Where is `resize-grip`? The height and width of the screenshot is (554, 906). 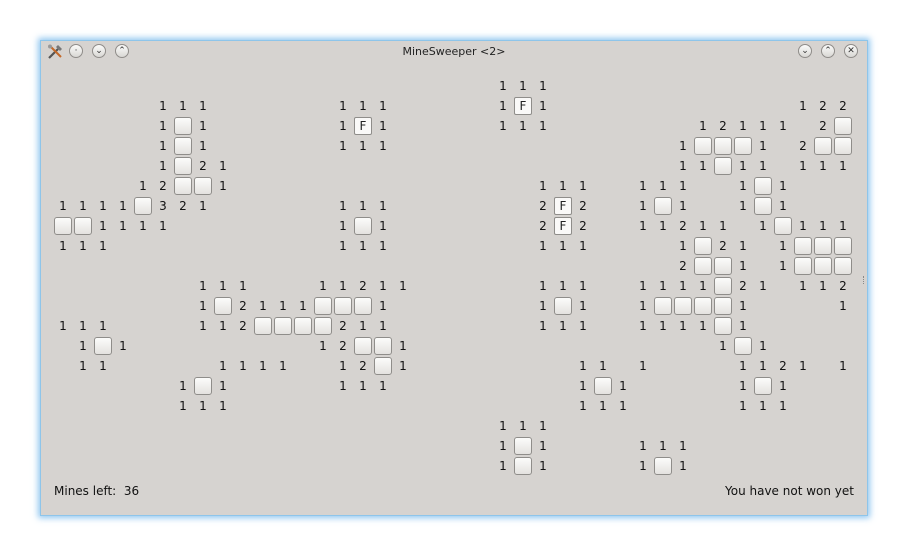 resize-grip is located at coordinates (864, 280).